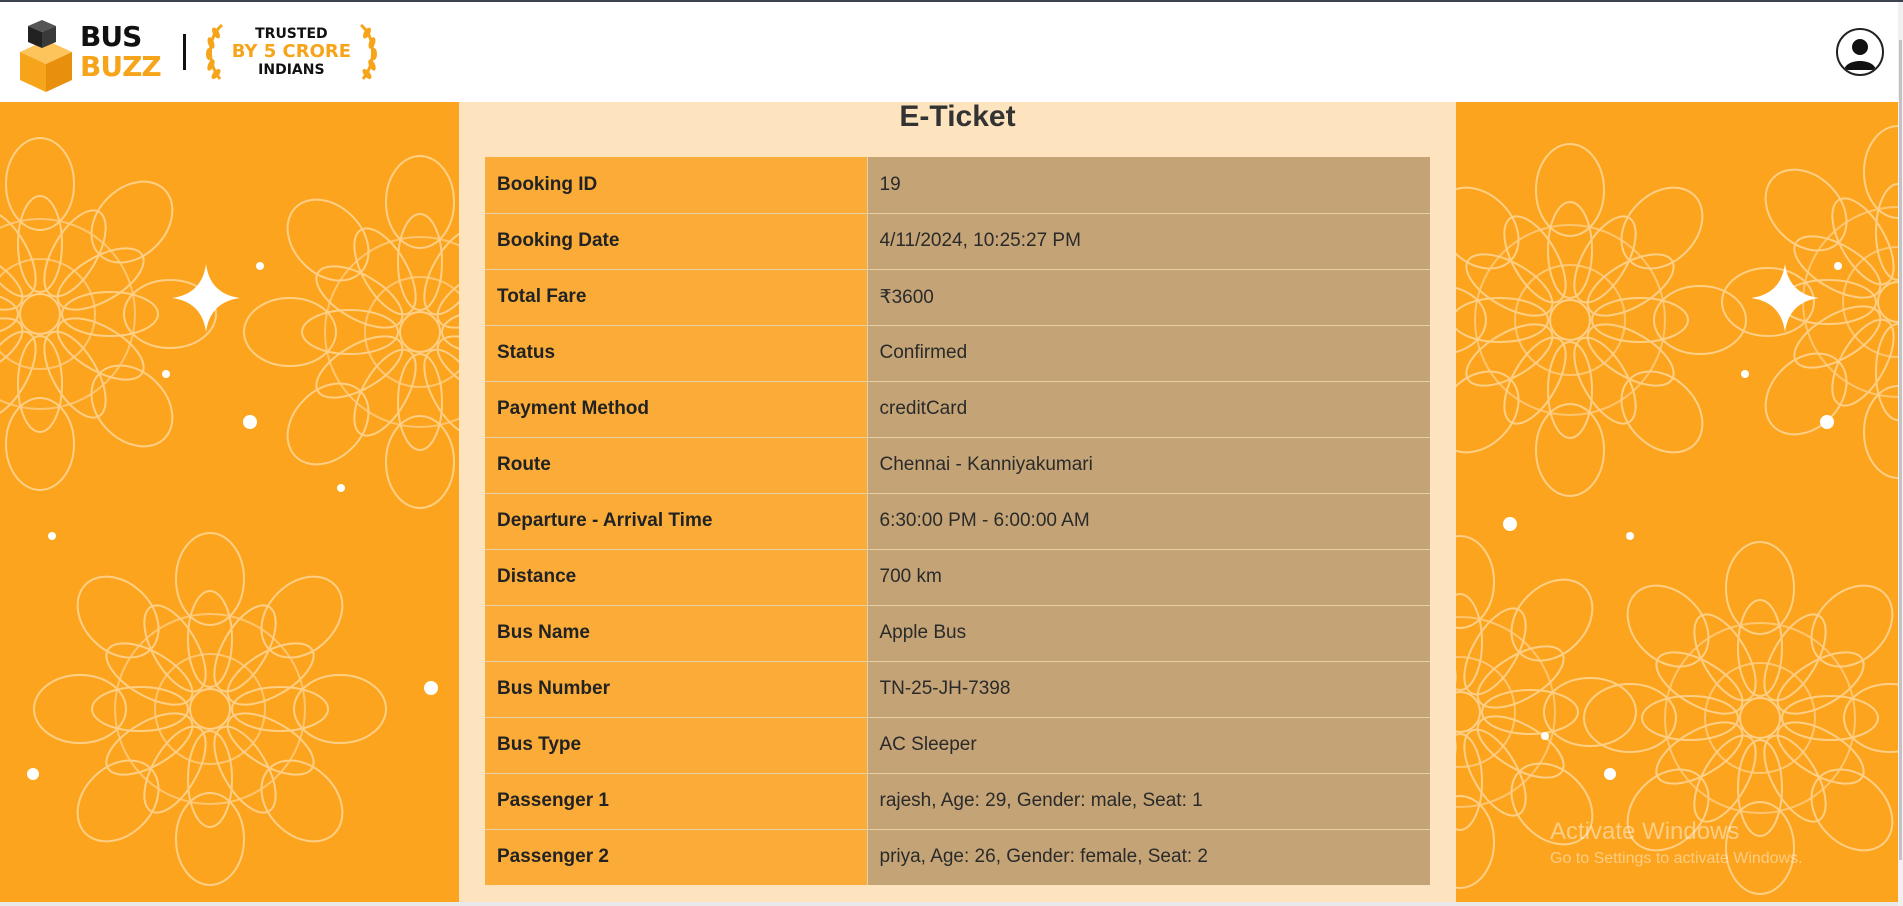  I want to click on ticket-field-value: priya, Age: 26, Gender: female, Seat: 2, so click(1148, 857).